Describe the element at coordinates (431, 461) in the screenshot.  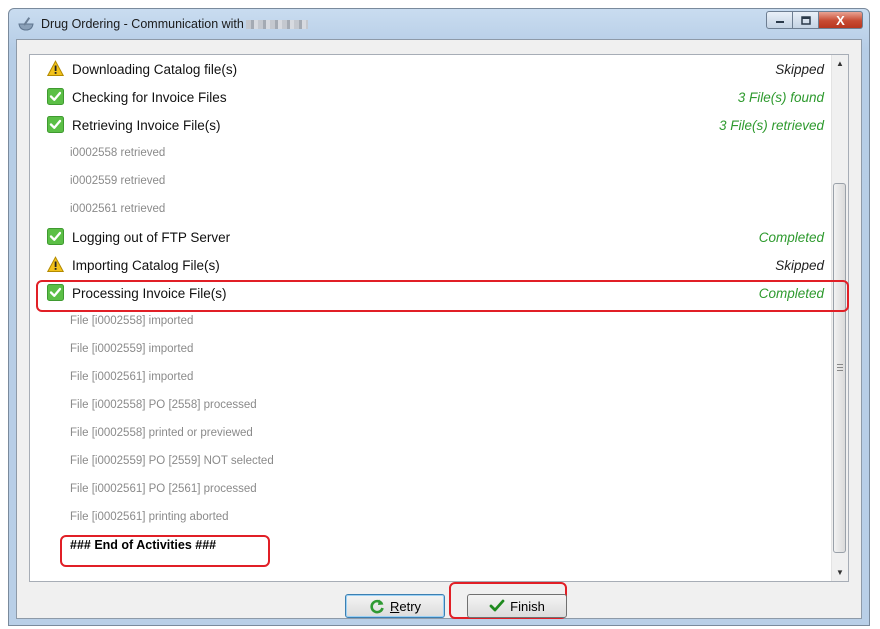
I see `activity-detail-row: File [i0002559] PO [2559] NOT selected` at that location.